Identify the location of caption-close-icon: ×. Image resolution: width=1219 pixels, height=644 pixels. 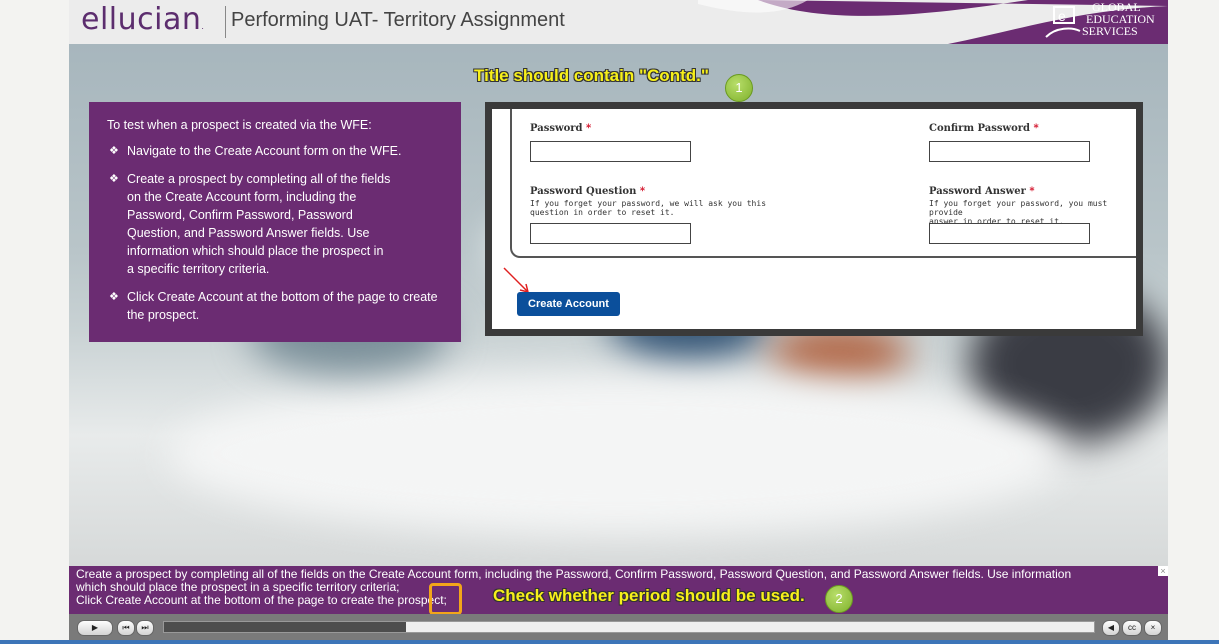
(1163, 571).